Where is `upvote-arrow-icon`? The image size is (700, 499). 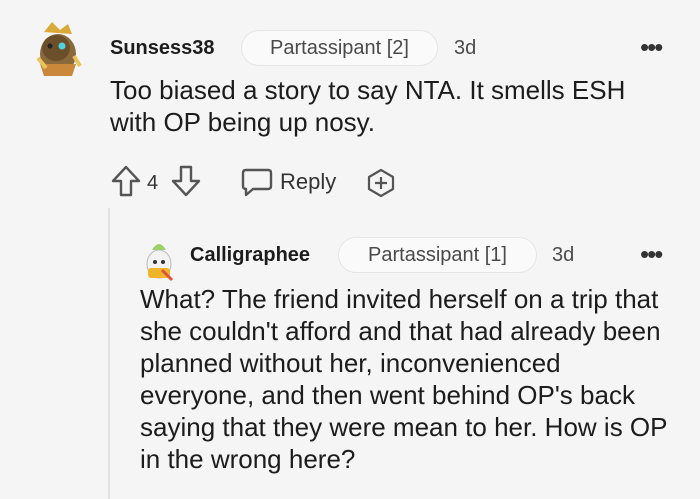
upvote-arrow-icon is located at coordinates (126, 183).